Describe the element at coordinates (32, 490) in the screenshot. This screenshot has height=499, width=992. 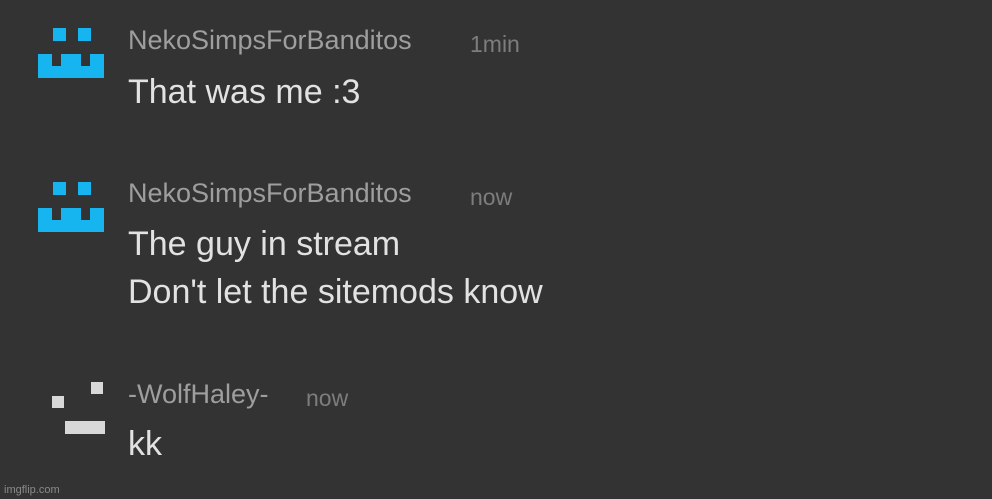
I see `watermark: imgflip.com` at that location.